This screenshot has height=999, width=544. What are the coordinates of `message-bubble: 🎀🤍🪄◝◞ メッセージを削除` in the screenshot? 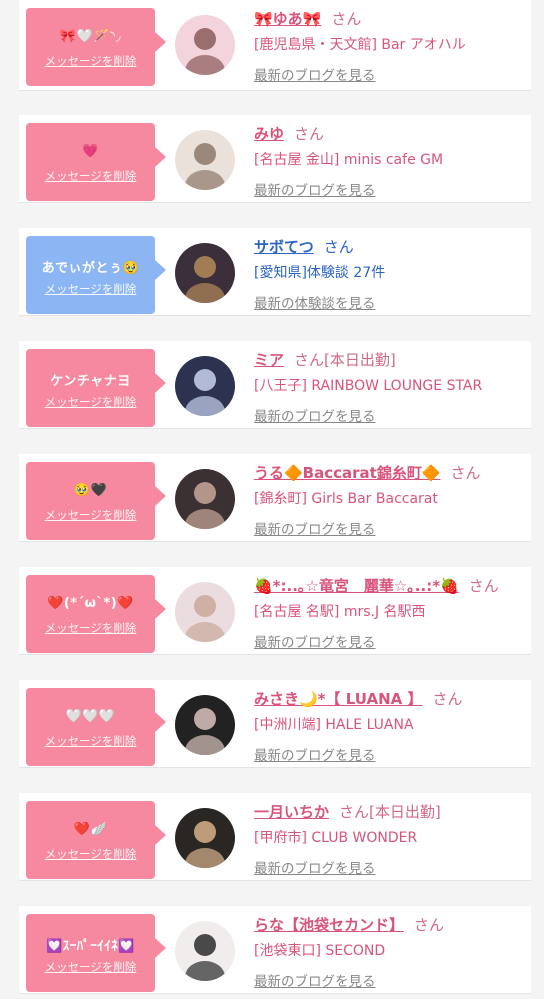 It's located at (96, 47).